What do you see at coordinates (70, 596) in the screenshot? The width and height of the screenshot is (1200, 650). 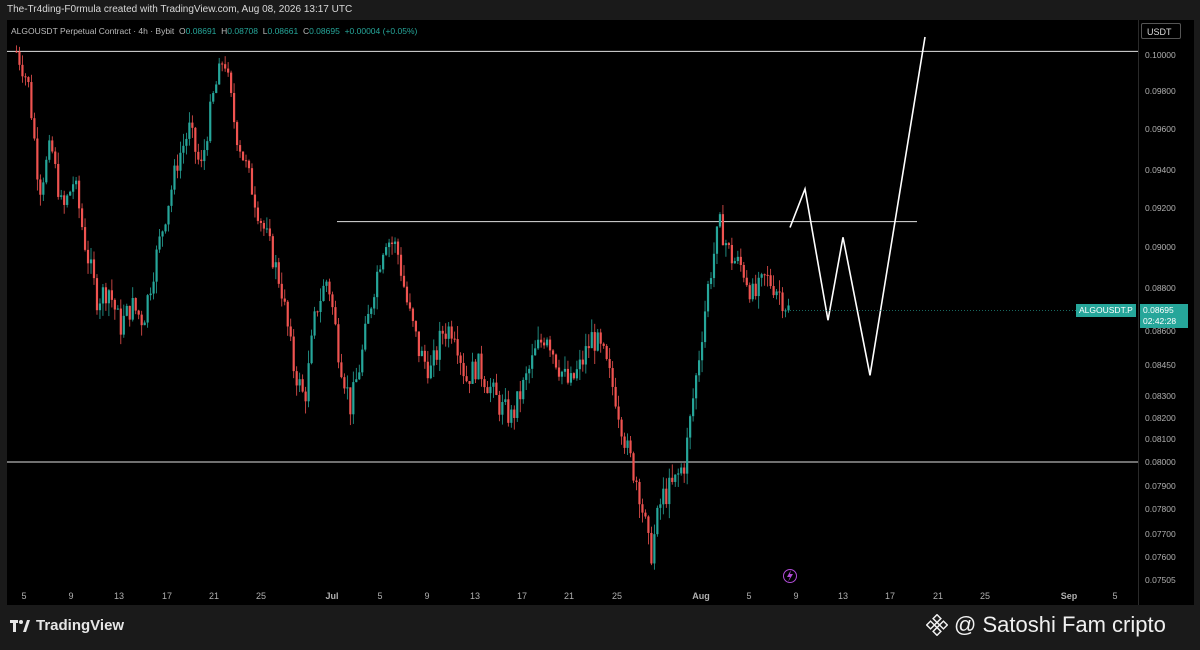 I see `time-tick-label: 9` at bounding box center [70, 596].